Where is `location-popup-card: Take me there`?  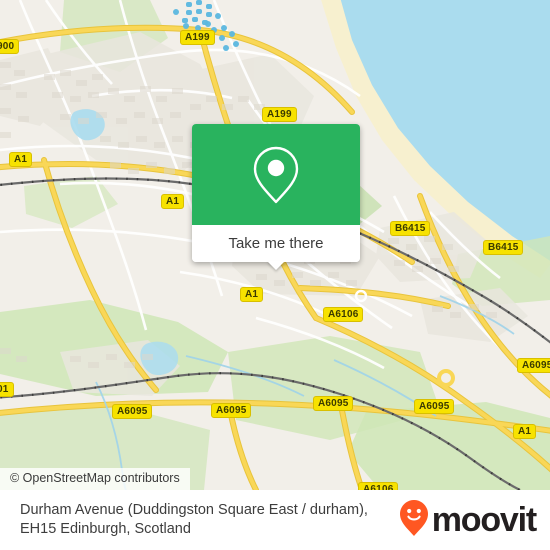 location-popup-card: Take me there is located at coordinates (276, 197).